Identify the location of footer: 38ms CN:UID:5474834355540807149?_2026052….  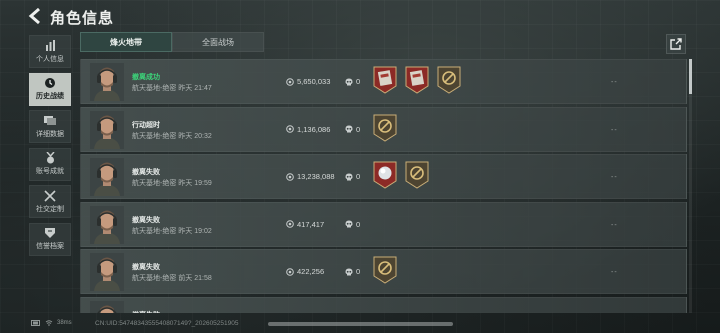
(360, 324).